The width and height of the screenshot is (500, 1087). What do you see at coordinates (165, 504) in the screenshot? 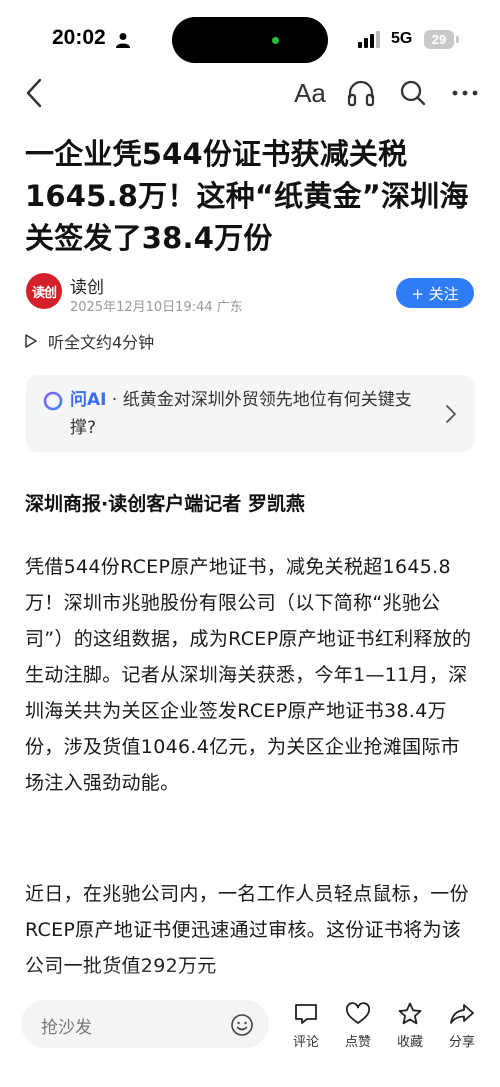
I see `article-byline: 深圳商报·读创客户端记者 罗凯燕` at bounding box center [165, 504].